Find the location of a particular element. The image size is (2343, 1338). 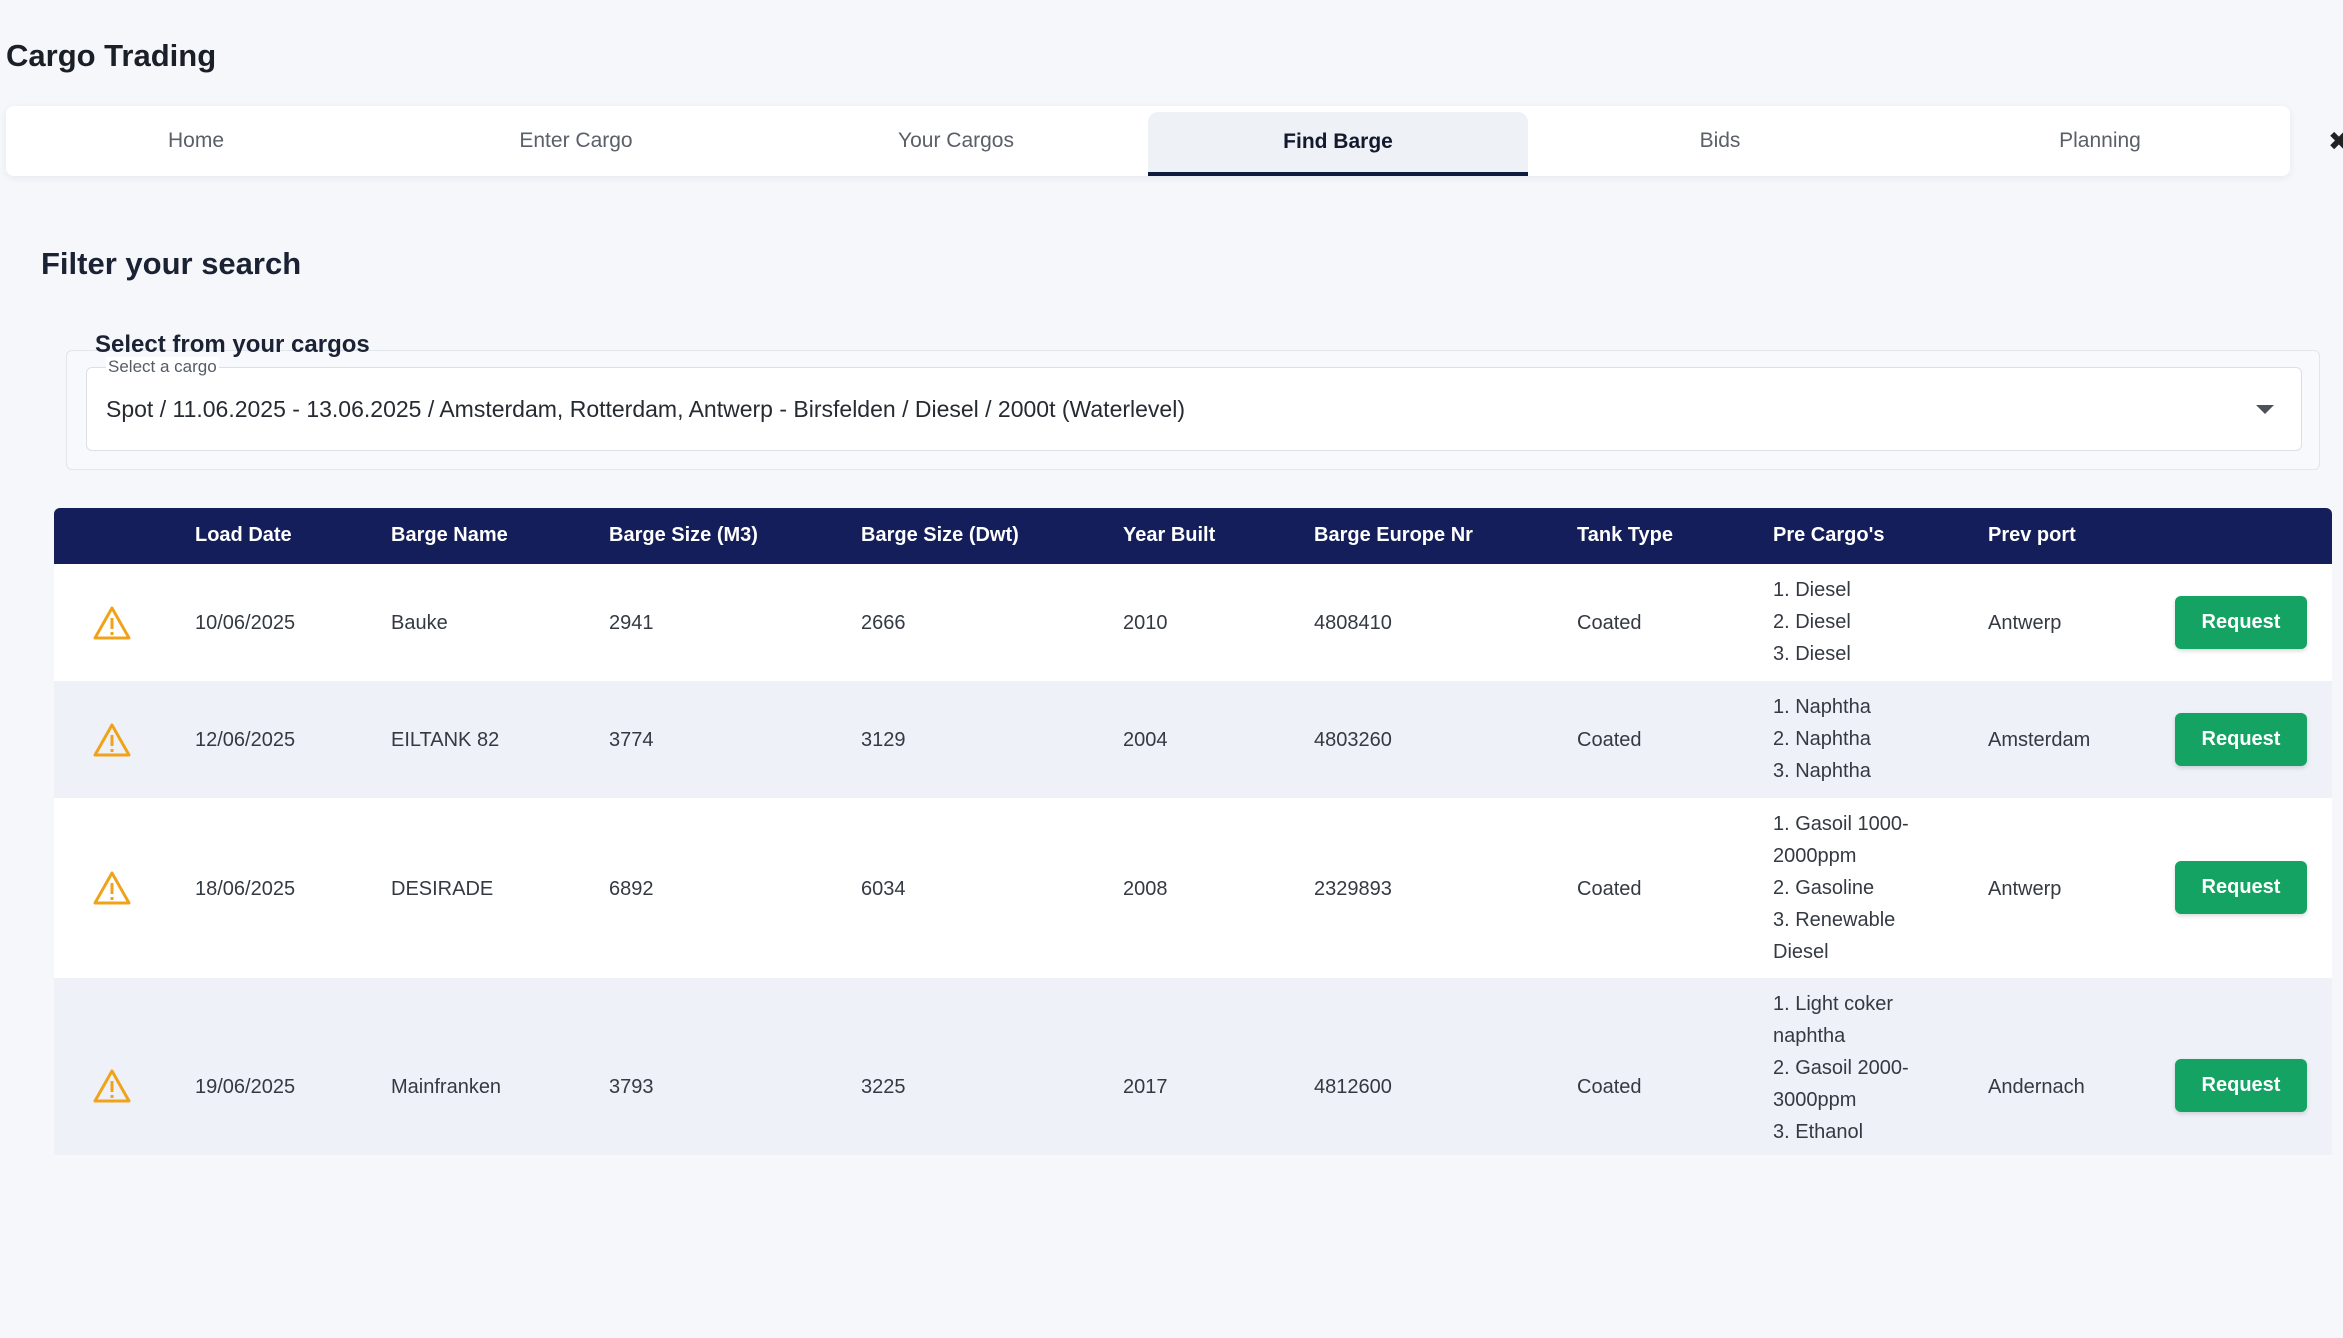

pre-cargo-item: 2. Gasoil 2000-3000ppm is located at coordinates (1841, 1084).